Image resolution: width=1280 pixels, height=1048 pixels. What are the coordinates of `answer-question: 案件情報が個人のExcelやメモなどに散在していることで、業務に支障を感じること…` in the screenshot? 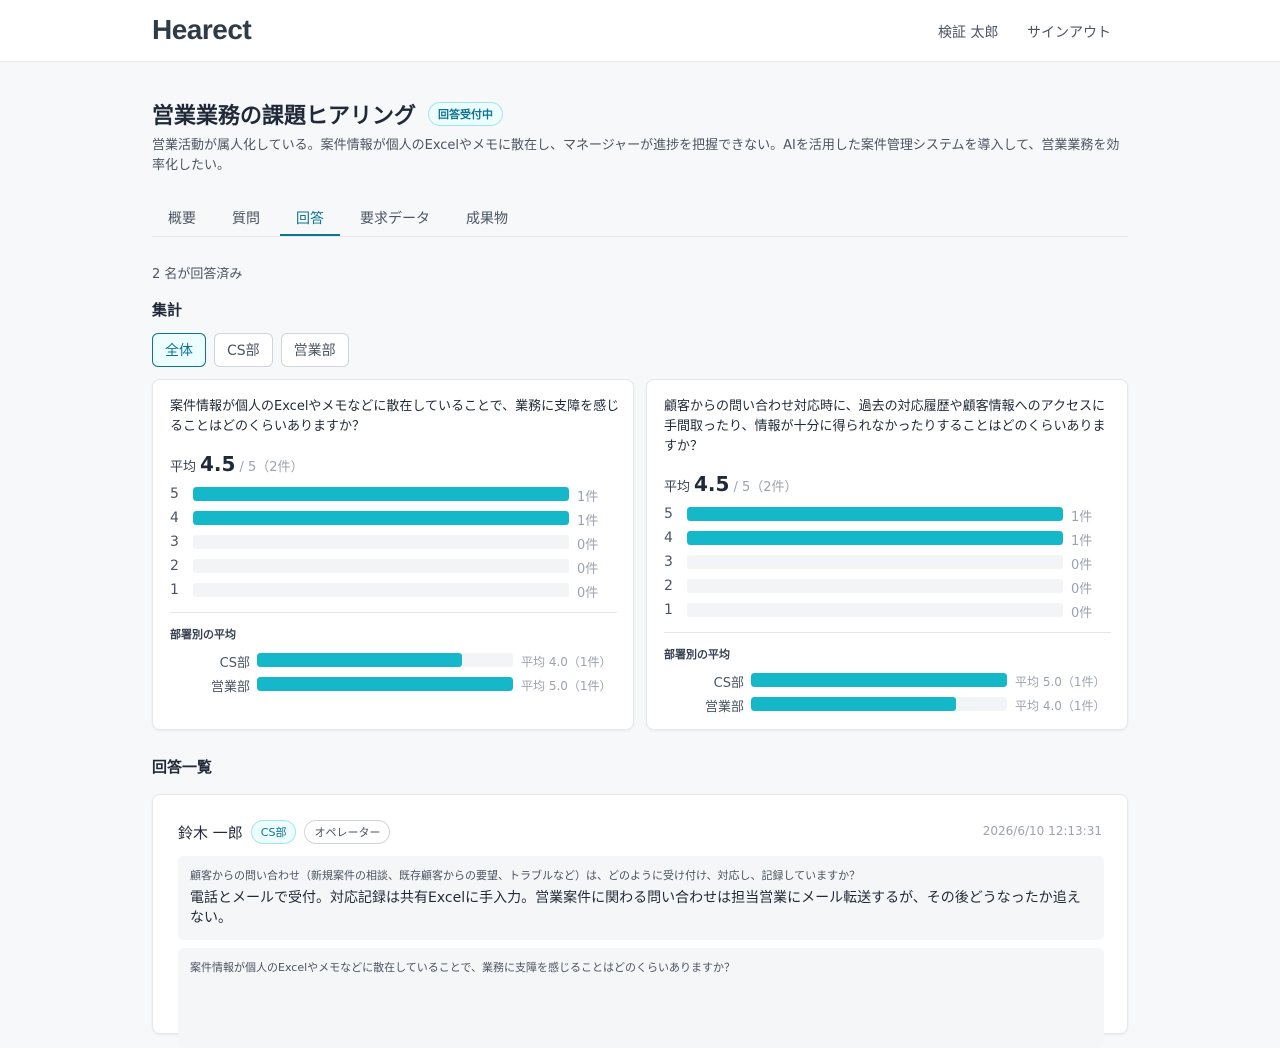 It's located at (463, 967).